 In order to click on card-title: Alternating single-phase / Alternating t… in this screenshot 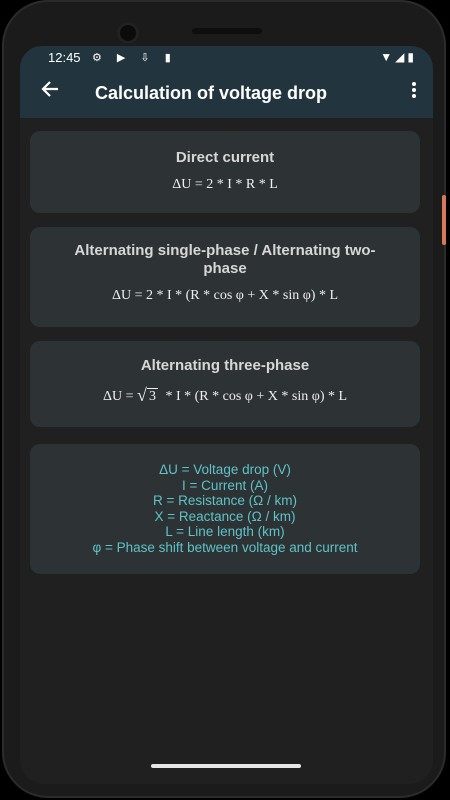, I will do `click(225, 259)`.